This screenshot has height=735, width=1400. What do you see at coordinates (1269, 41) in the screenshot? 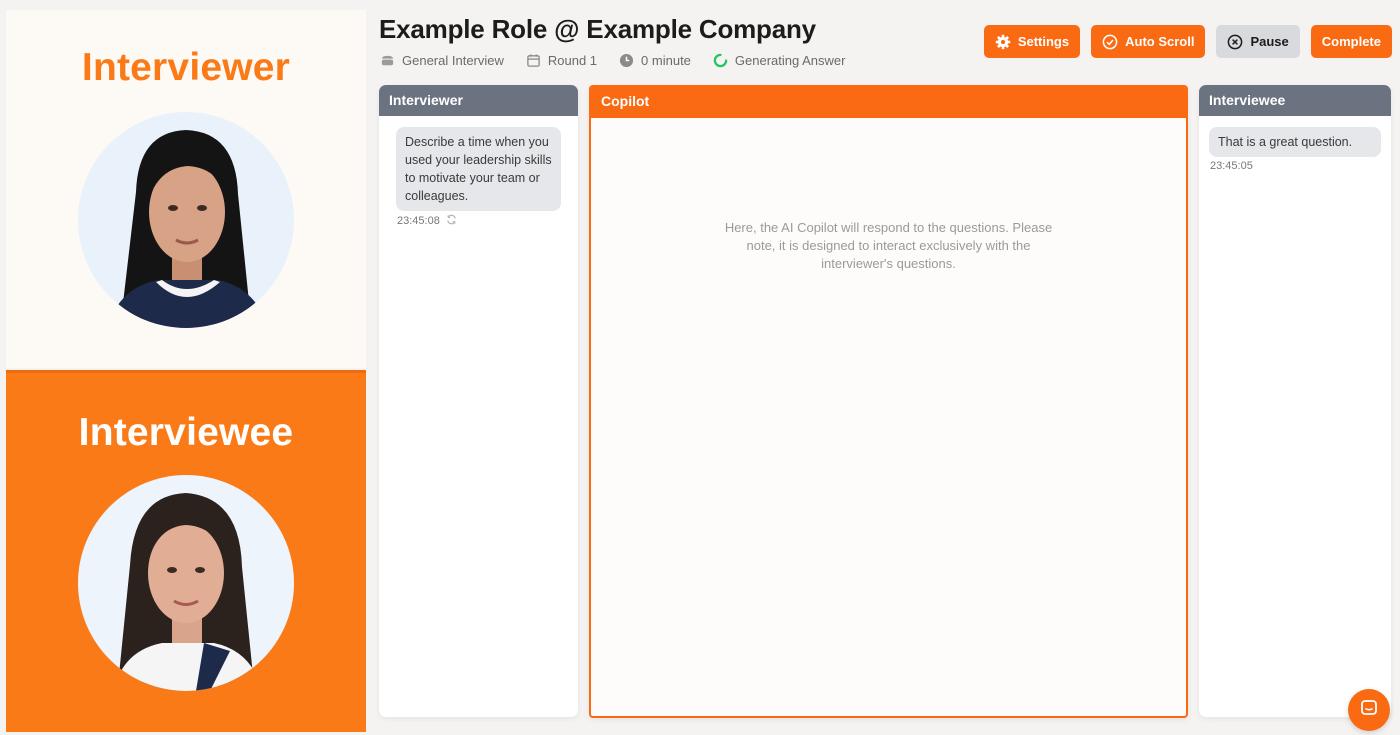
I see `pause-button-label: Pause` at bounding box center [1269, 41].